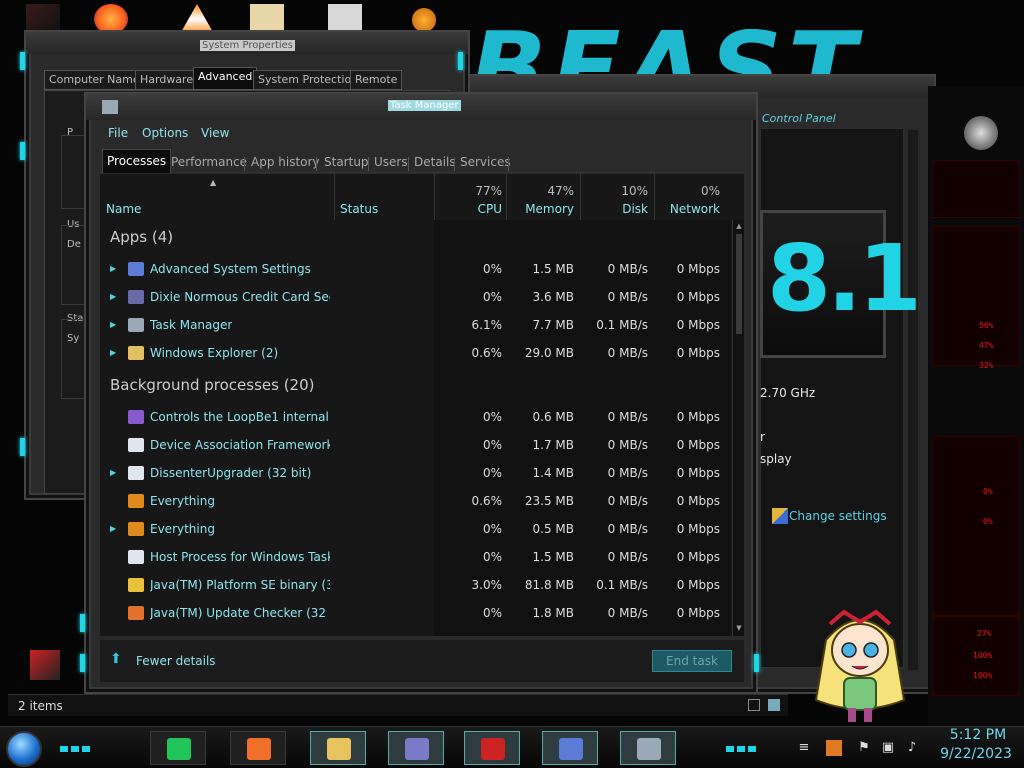 This screenshot has width=1024, height=768. I want to click on tab-performance: Performance, so click(209, 163).